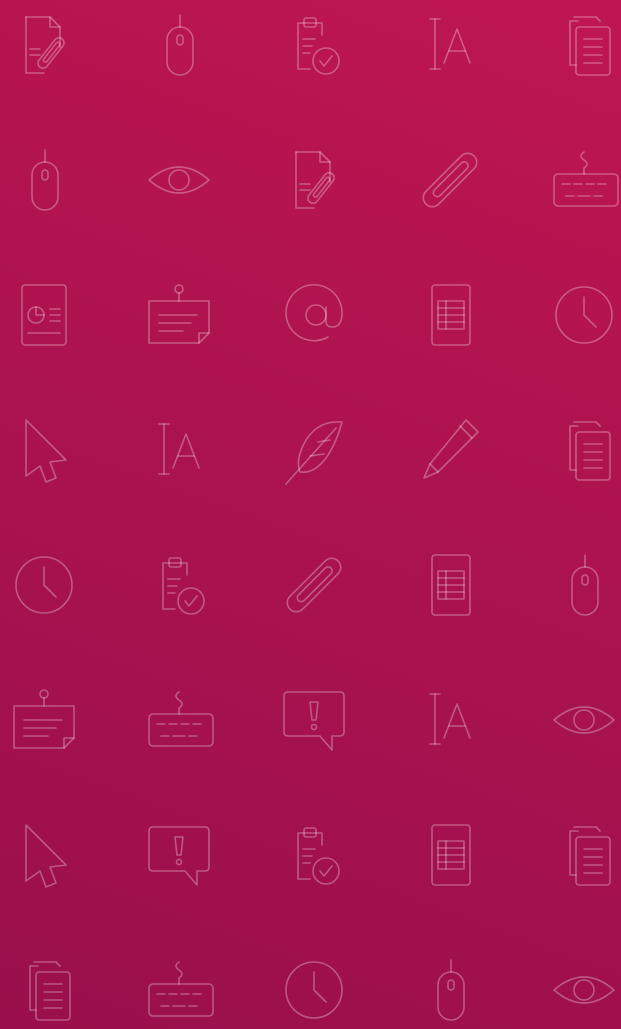 The image size is (621, 1029). Describe the element at coordinates (44, 315) in the screenshot. I see `report-document-icon` at that location.